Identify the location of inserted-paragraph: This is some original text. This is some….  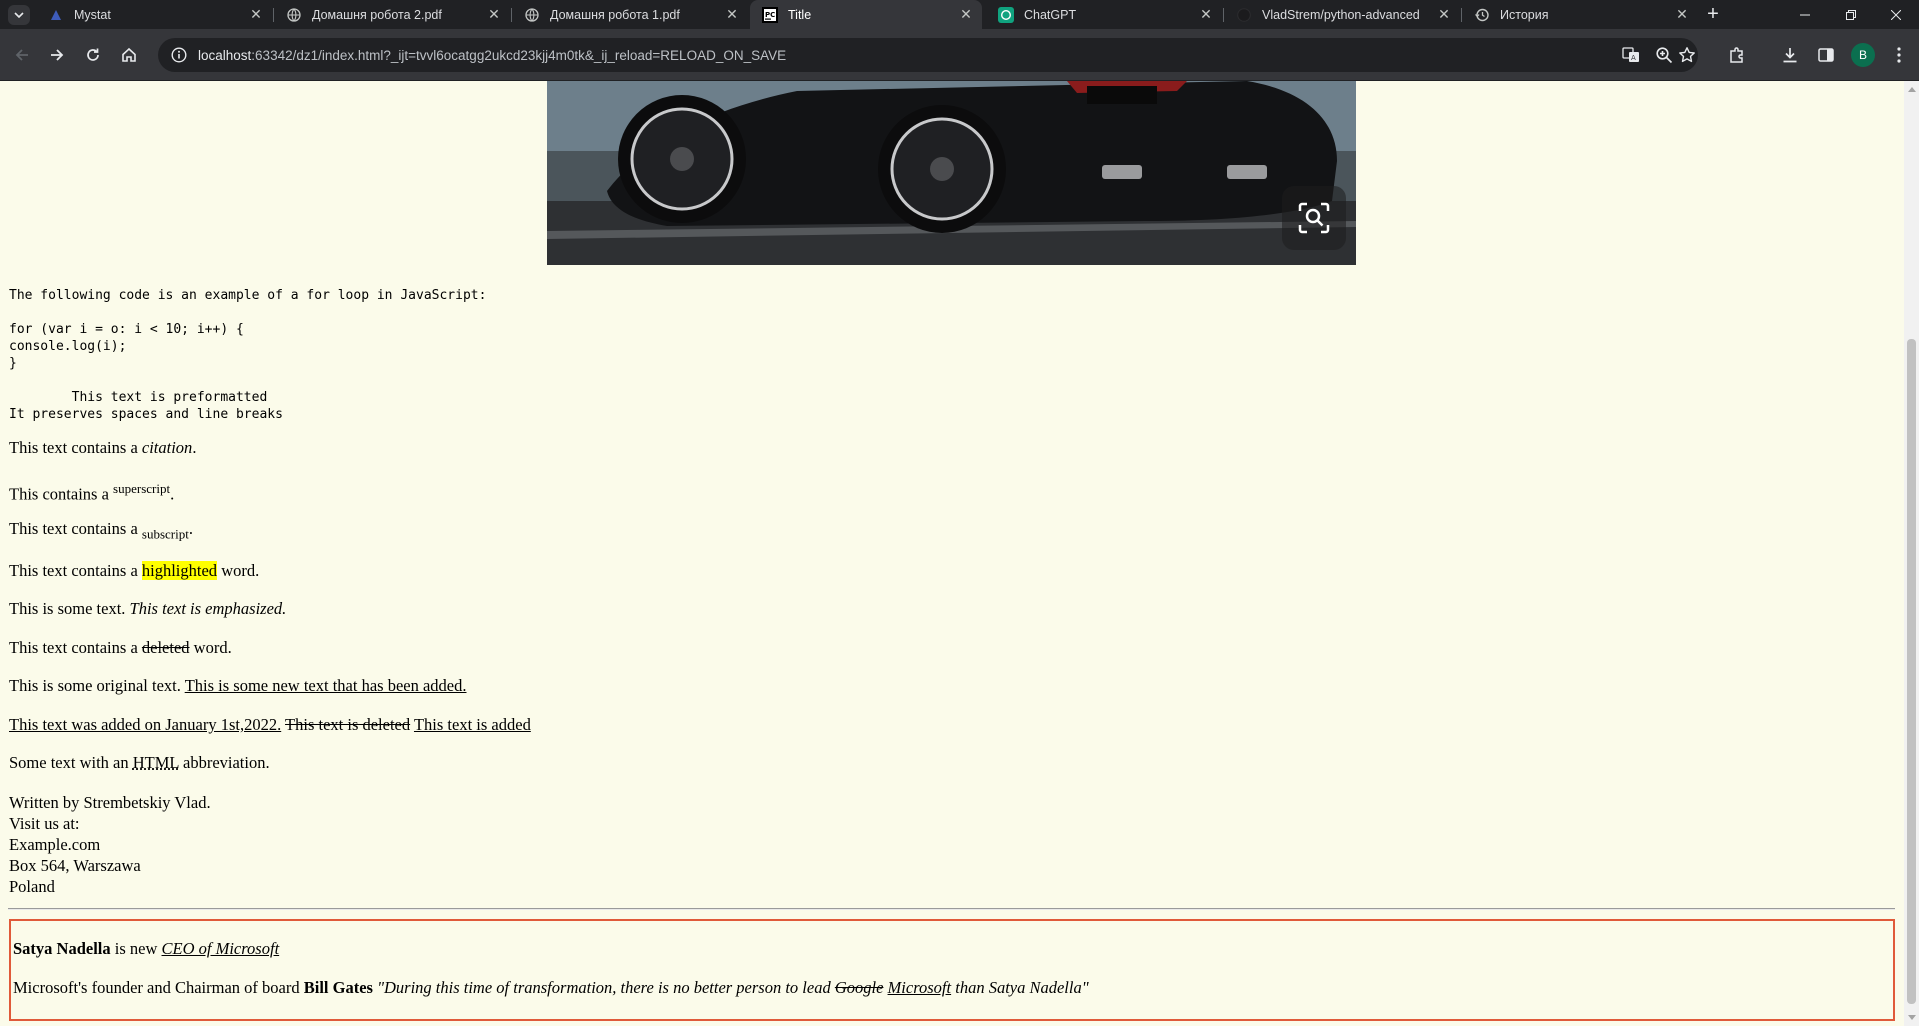
(238, 686).